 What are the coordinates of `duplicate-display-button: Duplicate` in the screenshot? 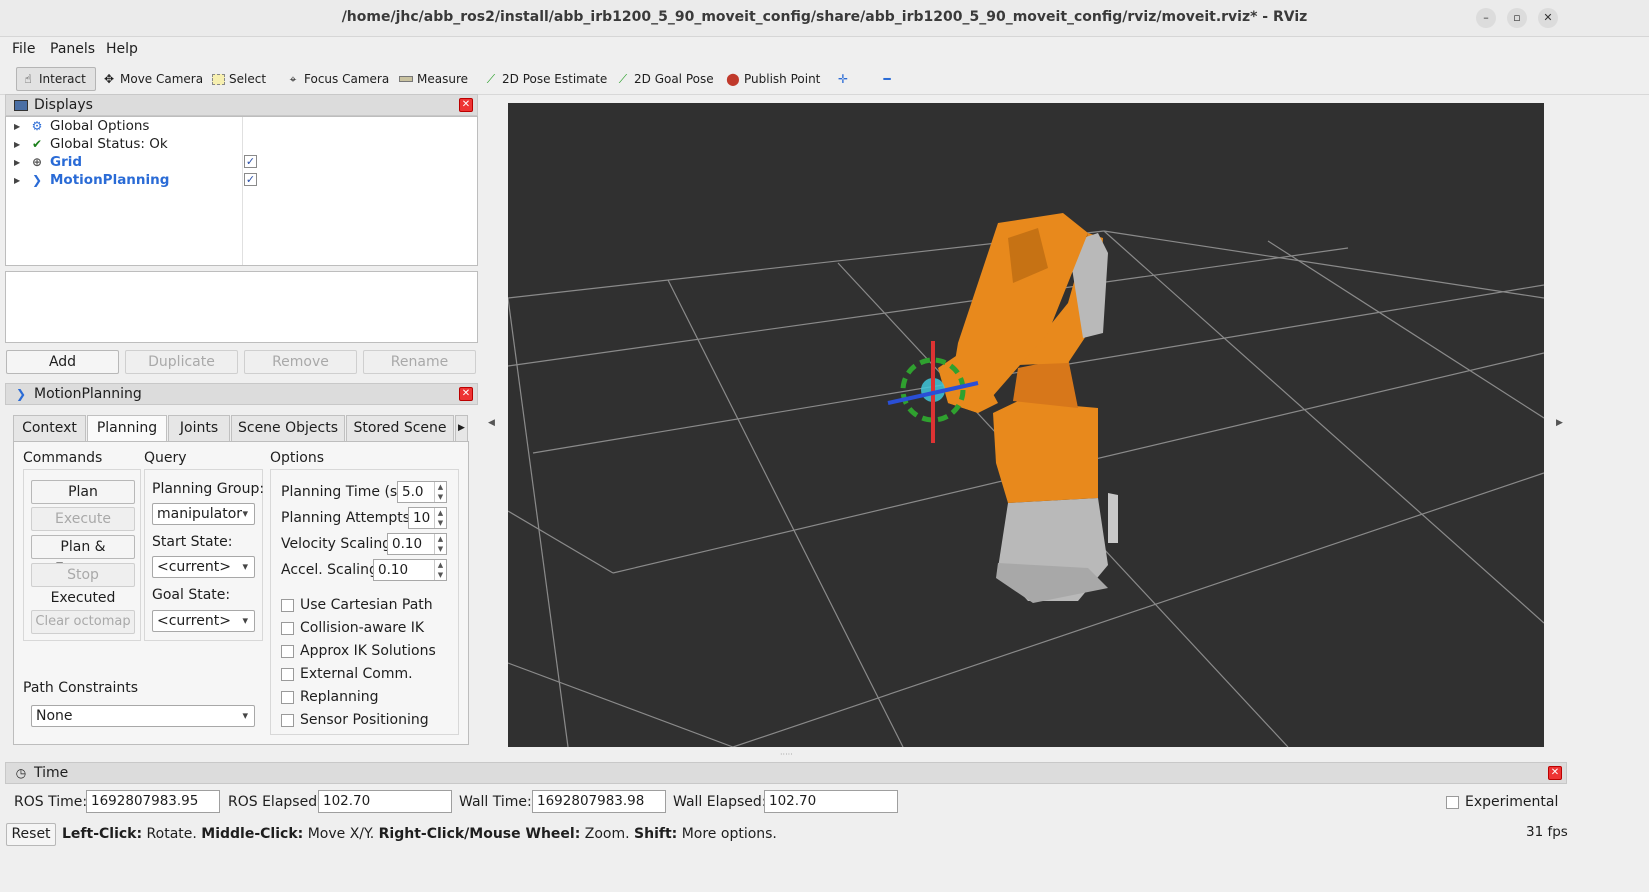 It's located at (181, 362).